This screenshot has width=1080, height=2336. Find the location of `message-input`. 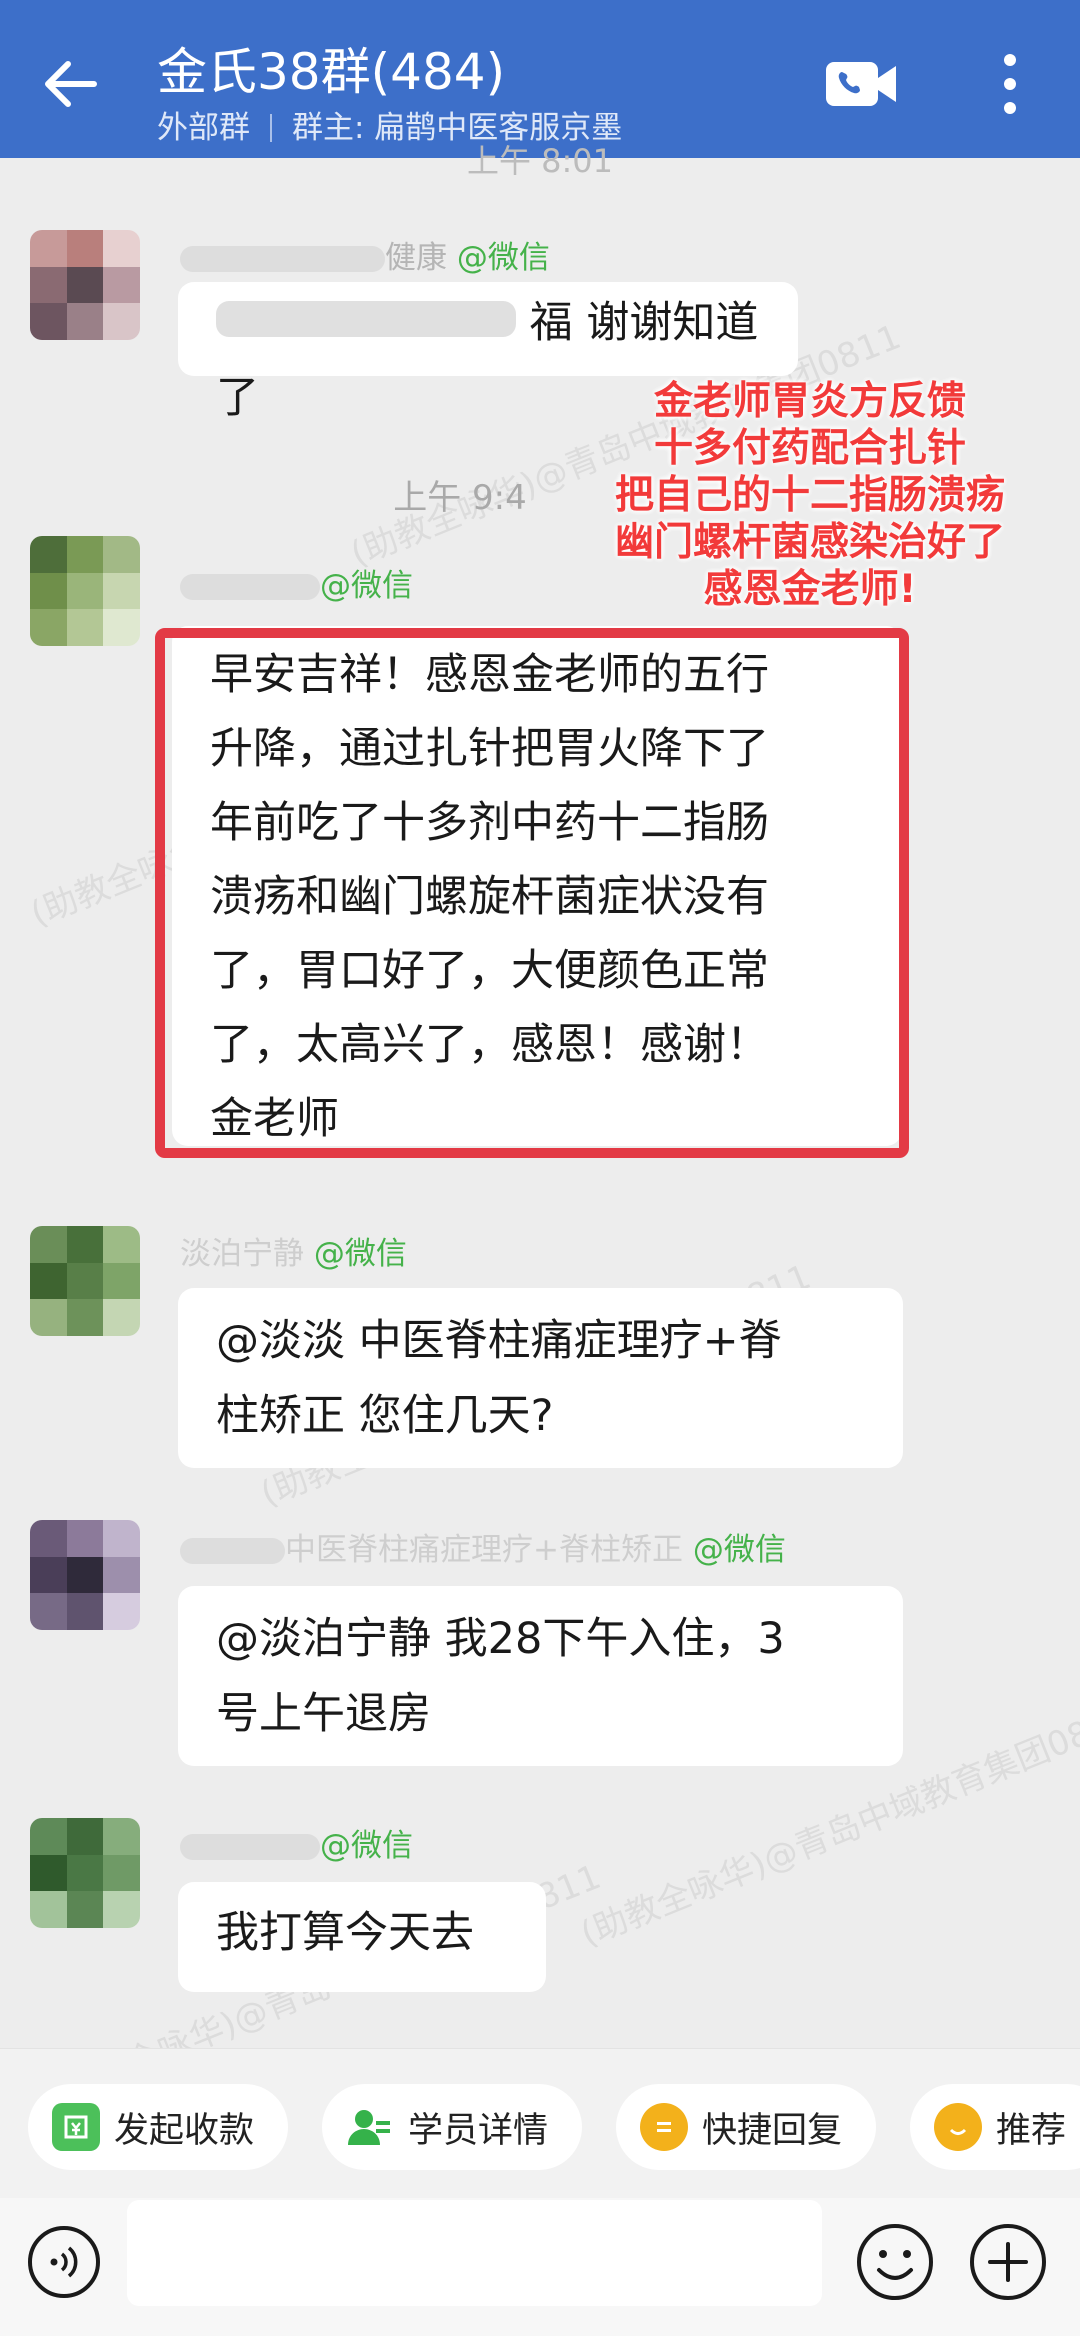

message-input is located at coordinates (474, 2253).